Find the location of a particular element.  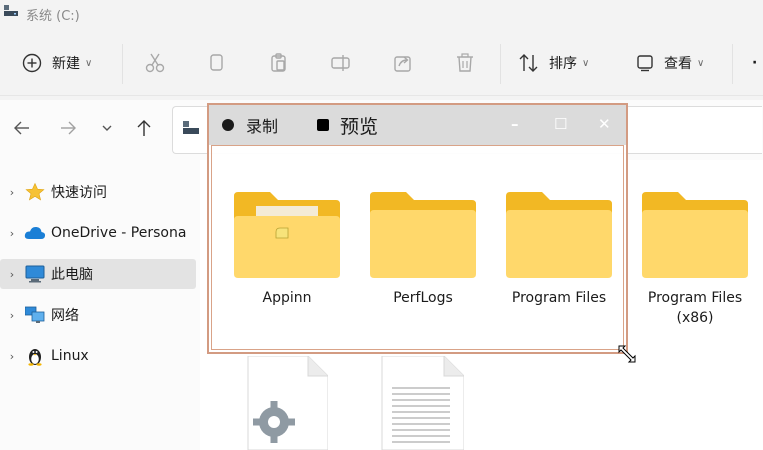

view-icon is located at coordinates (645, 63).